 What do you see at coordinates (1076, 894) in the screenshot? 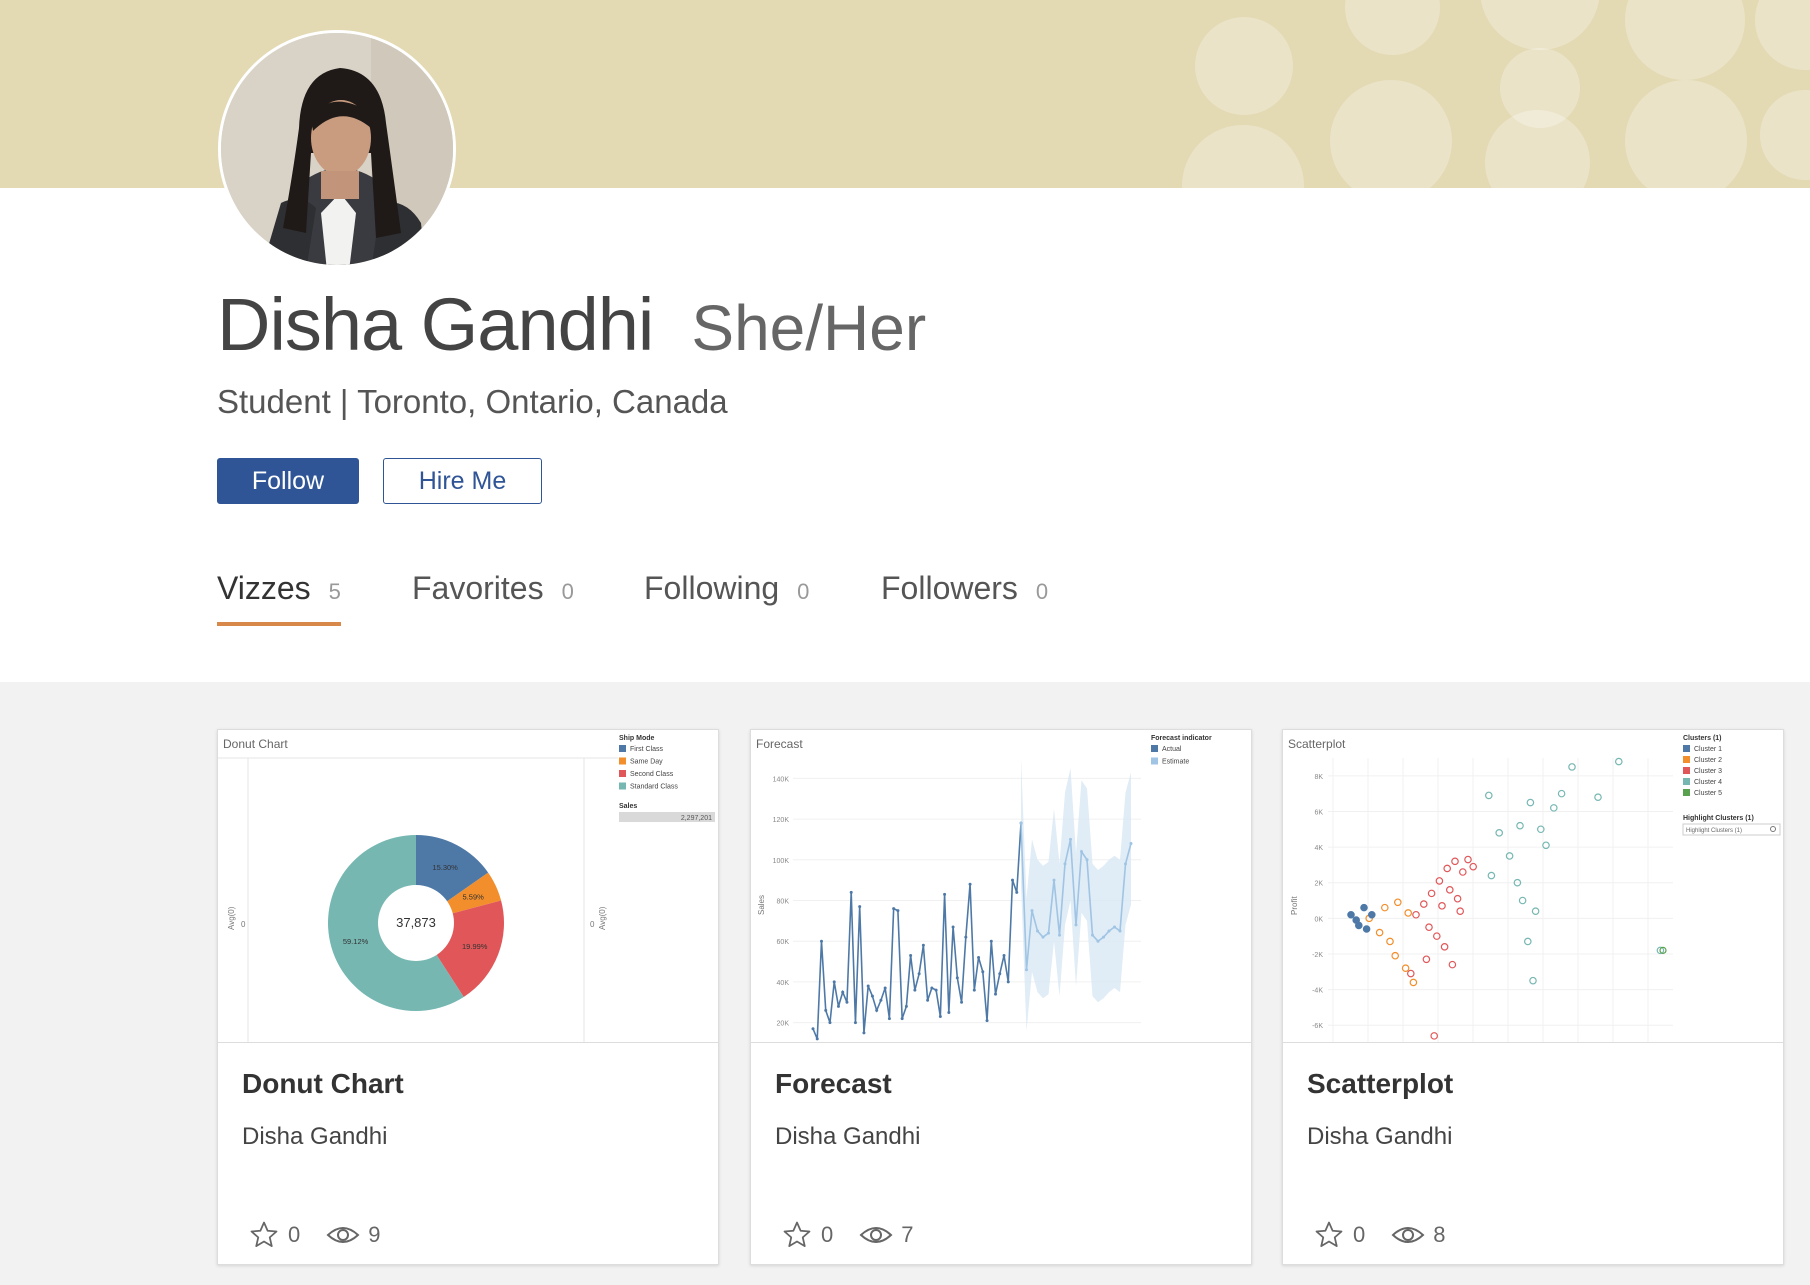
I see `forecast-band` at bounding box center [1076, 894].